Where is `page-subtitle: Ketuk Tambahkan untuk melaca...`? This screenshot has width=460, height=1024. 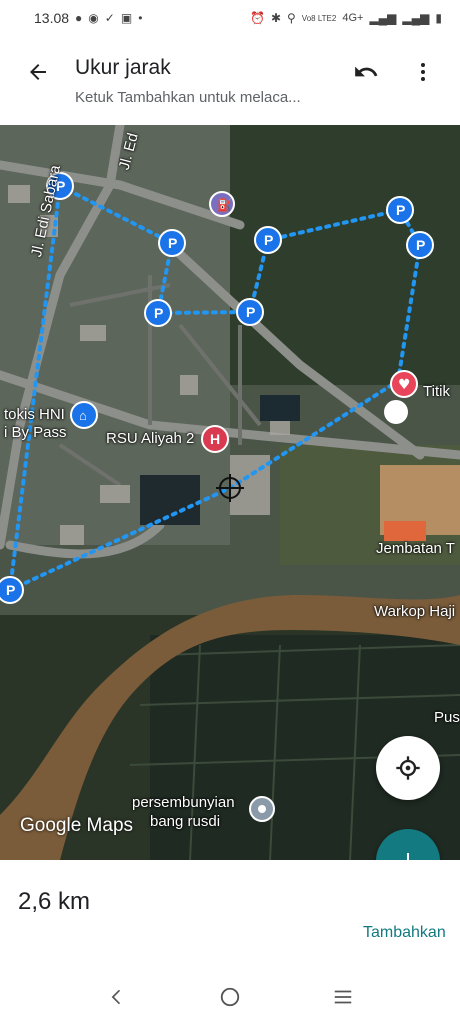
page-subtitle: Ketuk Tambahkan untuk melaca... is located at coordinates (188, 97).